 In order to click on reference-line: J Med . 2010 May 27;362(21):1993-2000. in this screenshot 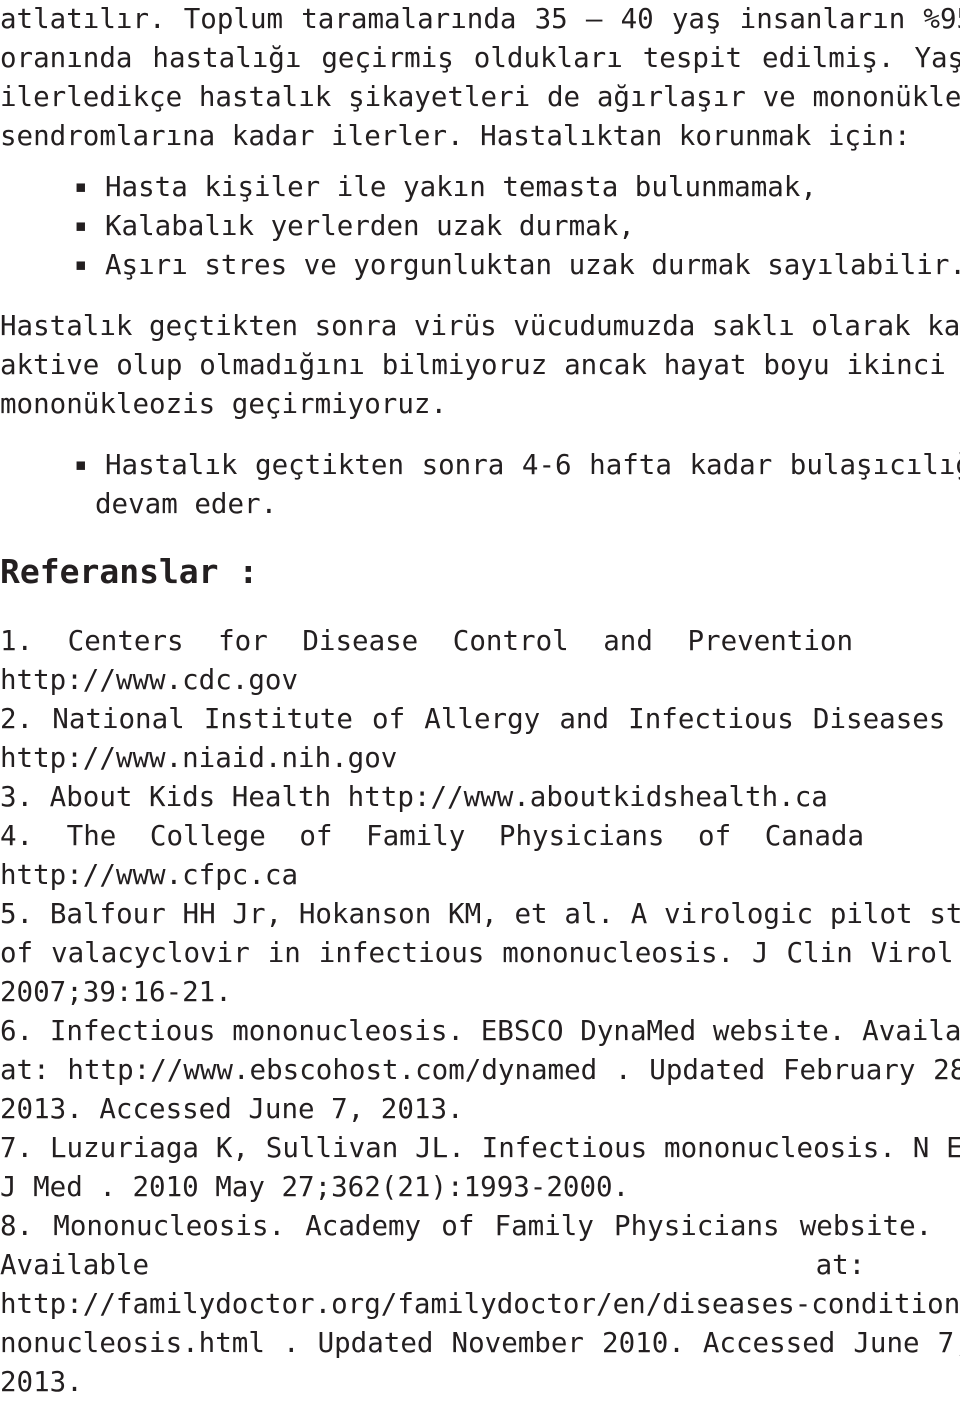, I will do `click(315, 1187)`.